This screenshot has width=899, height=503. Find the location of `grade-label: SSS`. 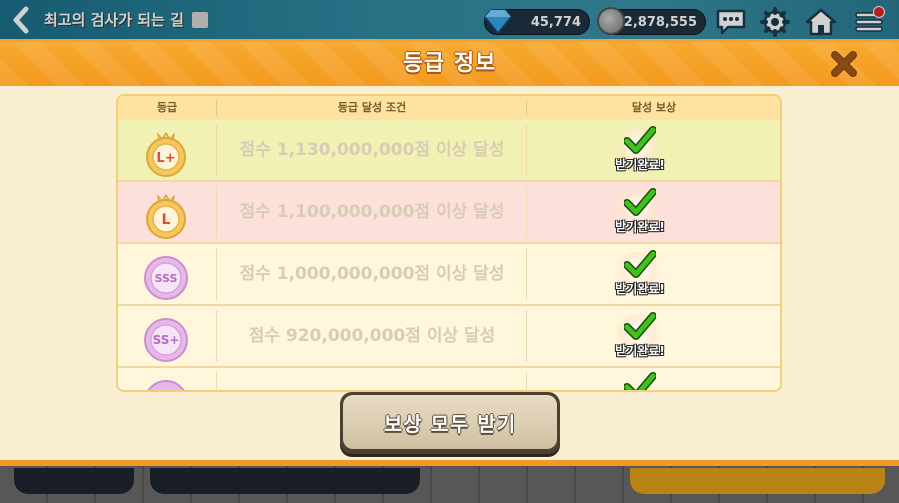

grade-label: SSS is located at coordinates (166, 278).